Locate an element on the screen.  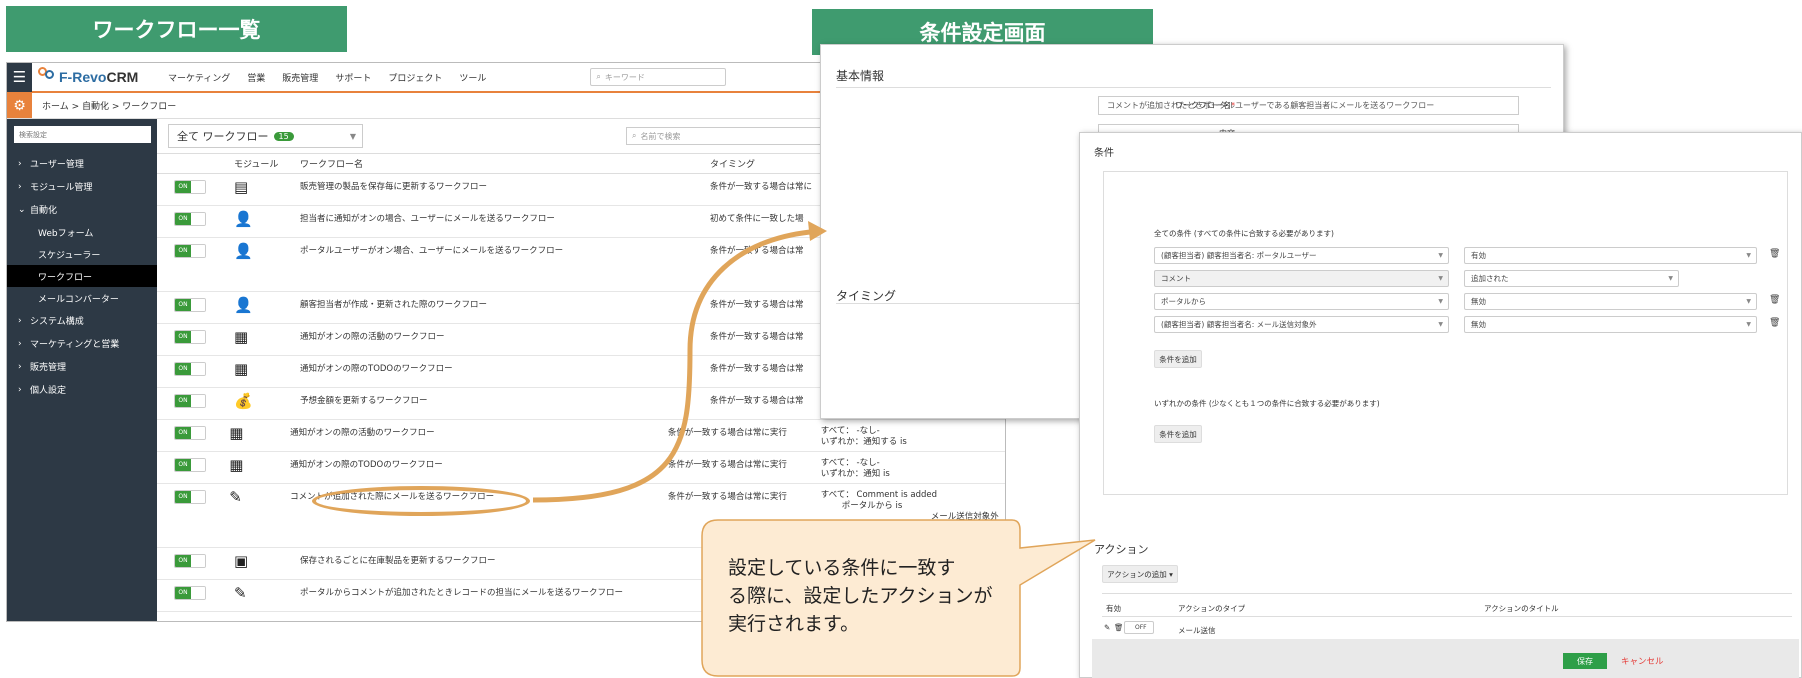
callout-line-2: る際に、設定したアクションが is located at coordinates (860, 596).